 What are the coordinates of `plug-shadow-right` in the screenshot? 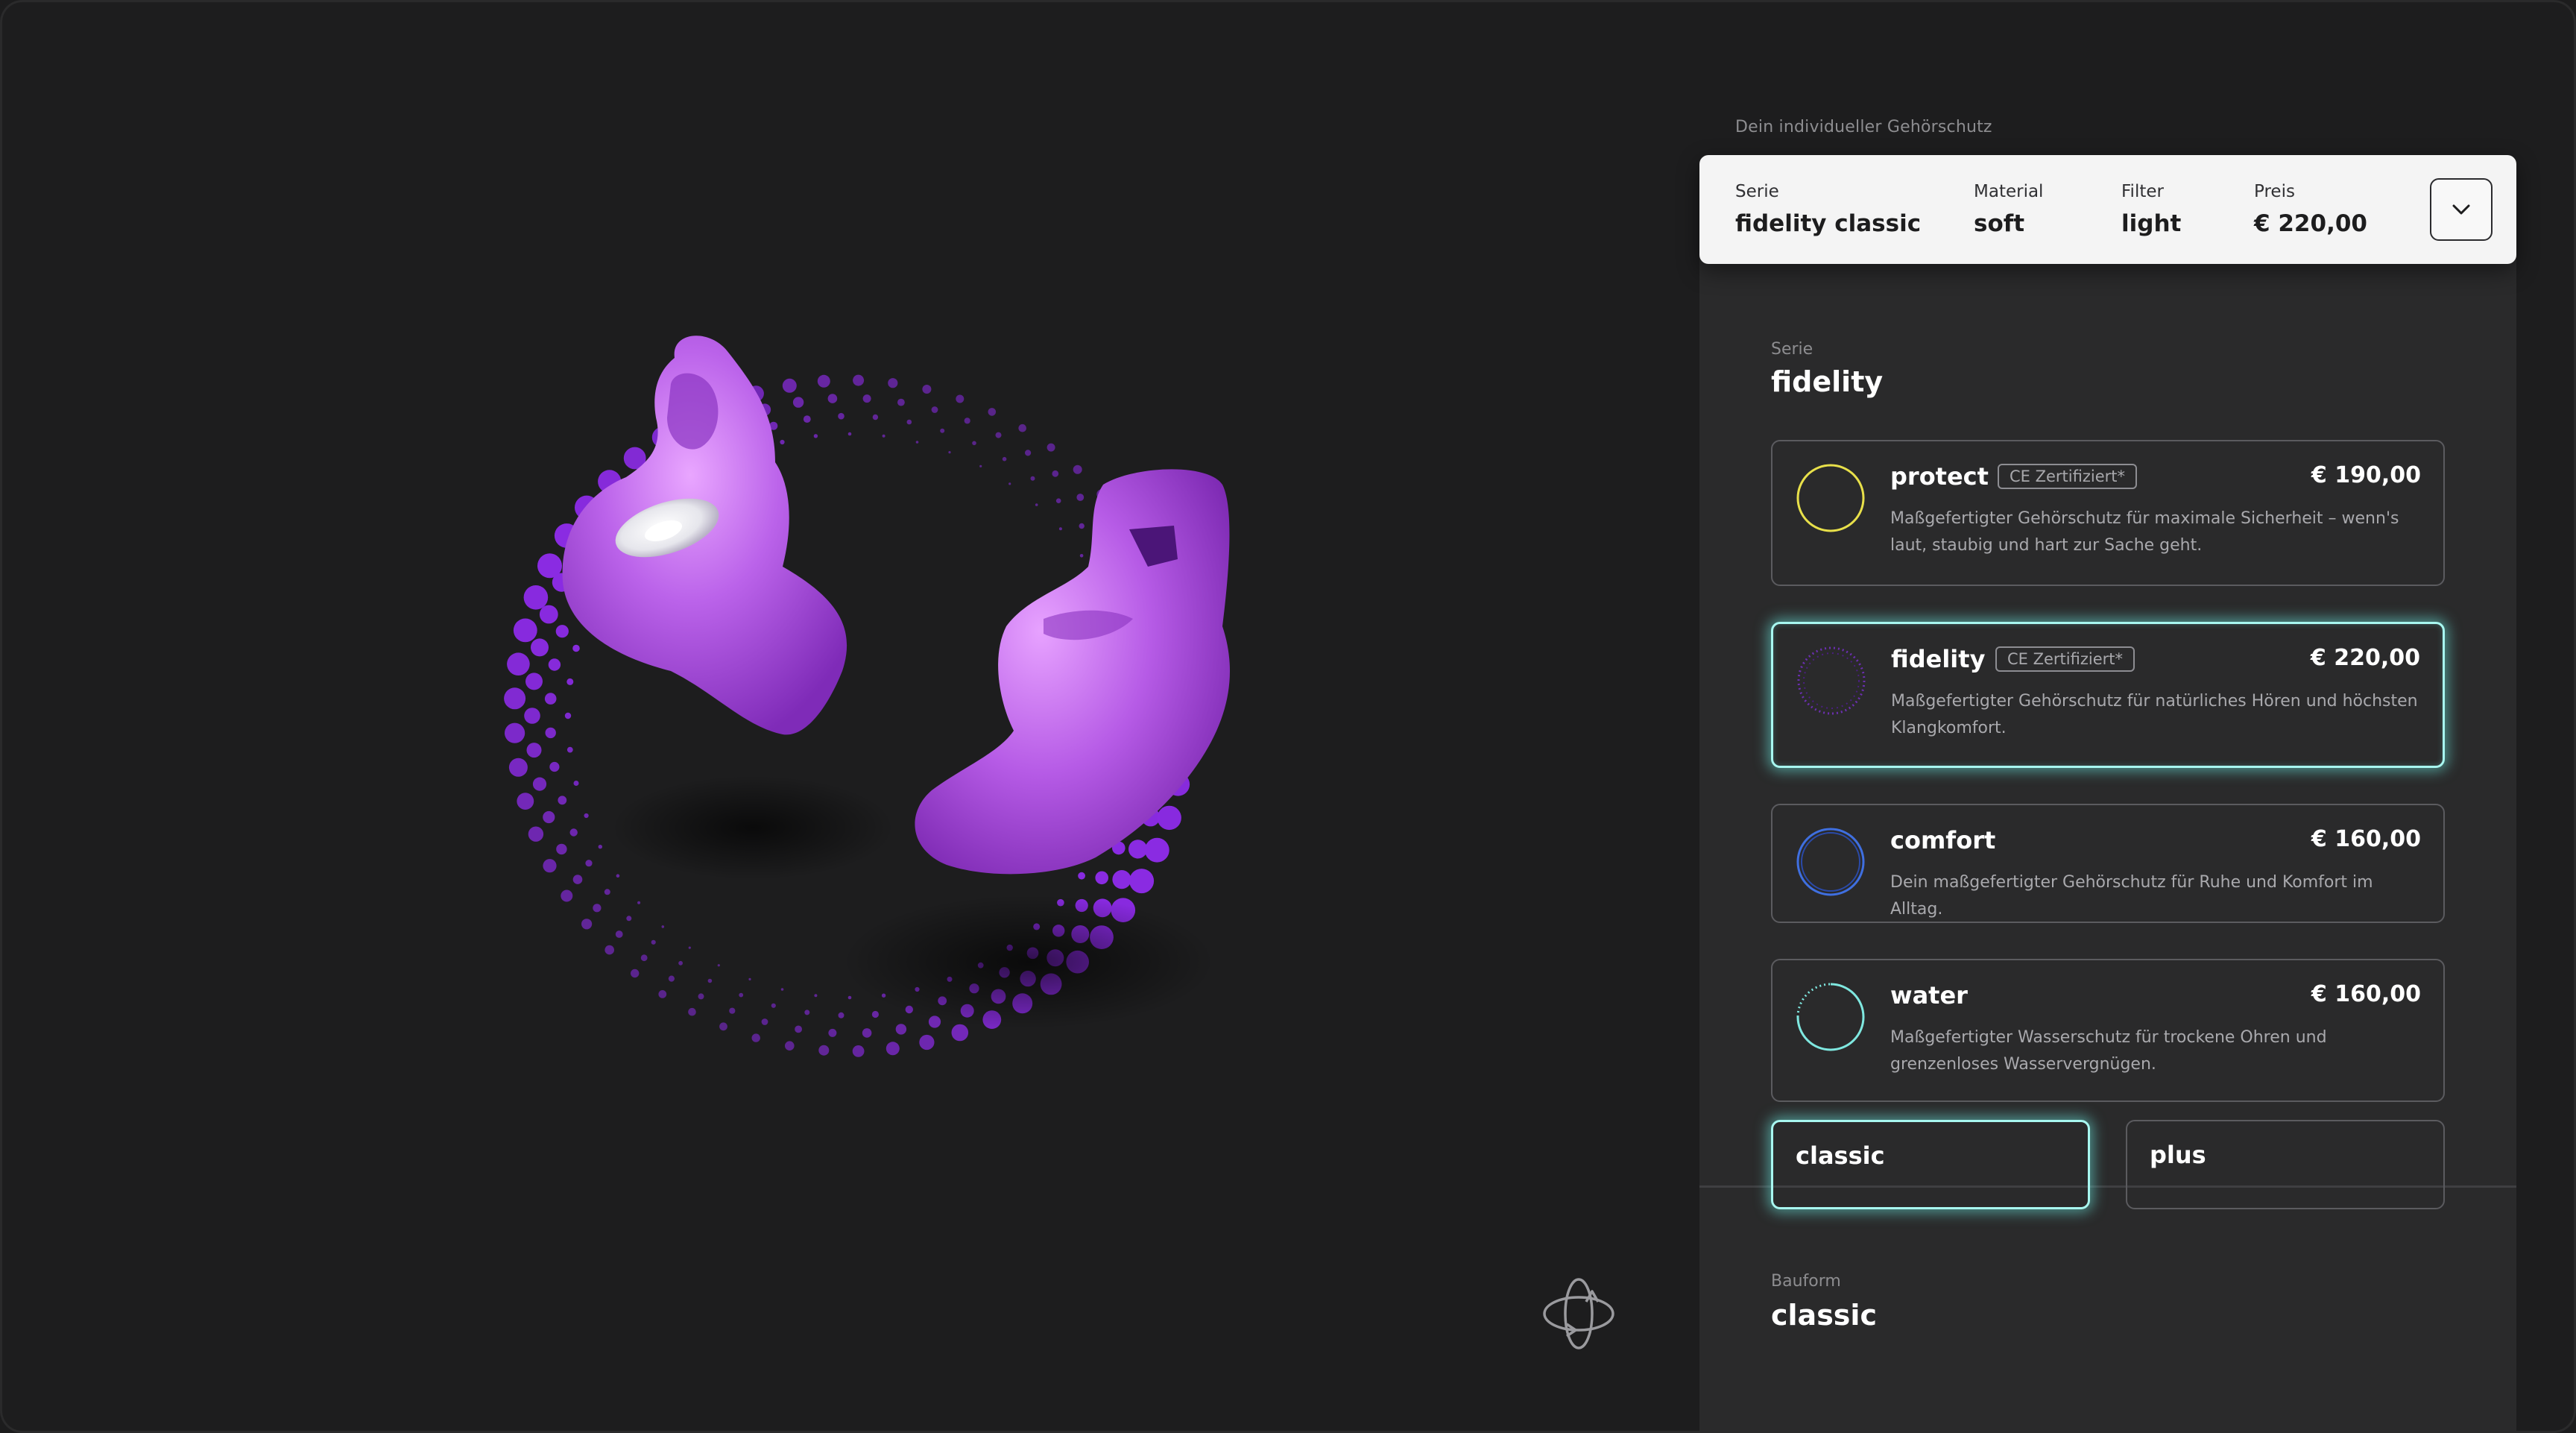 It's located at (1028, 962).